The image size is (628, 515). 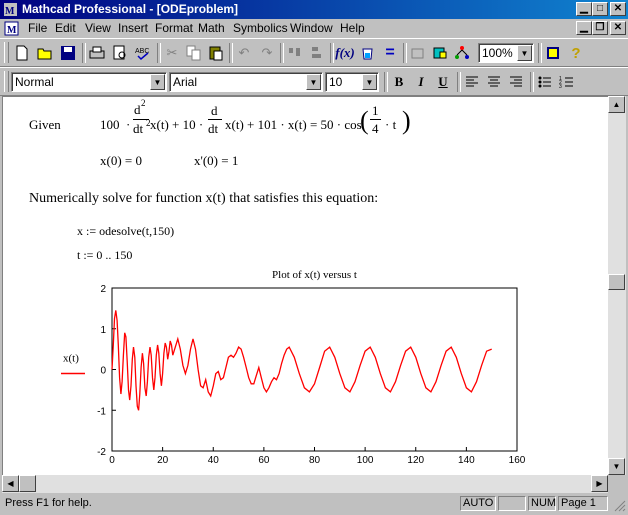 What do you see at coordinates (336, 82) in the screenshot?
I see `font-size-value: 10` at bounding box center [336, 82].